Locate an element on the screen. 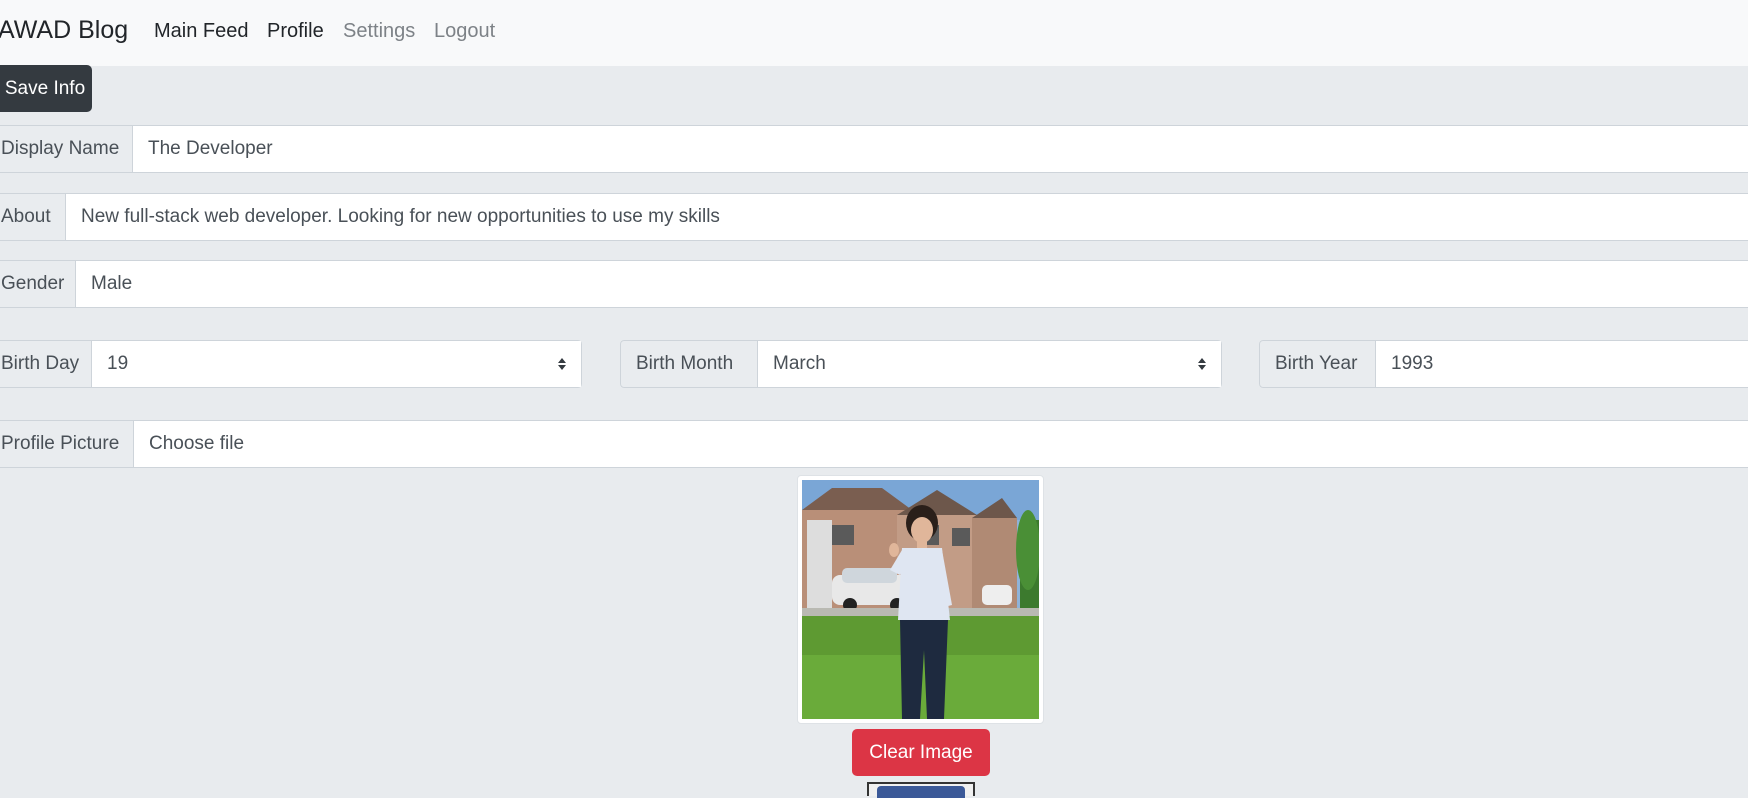 The height and width of the screenshot is (798, 1748). profile-picture-group: Profile Picture Choose file is located at coordinates (874, 444).